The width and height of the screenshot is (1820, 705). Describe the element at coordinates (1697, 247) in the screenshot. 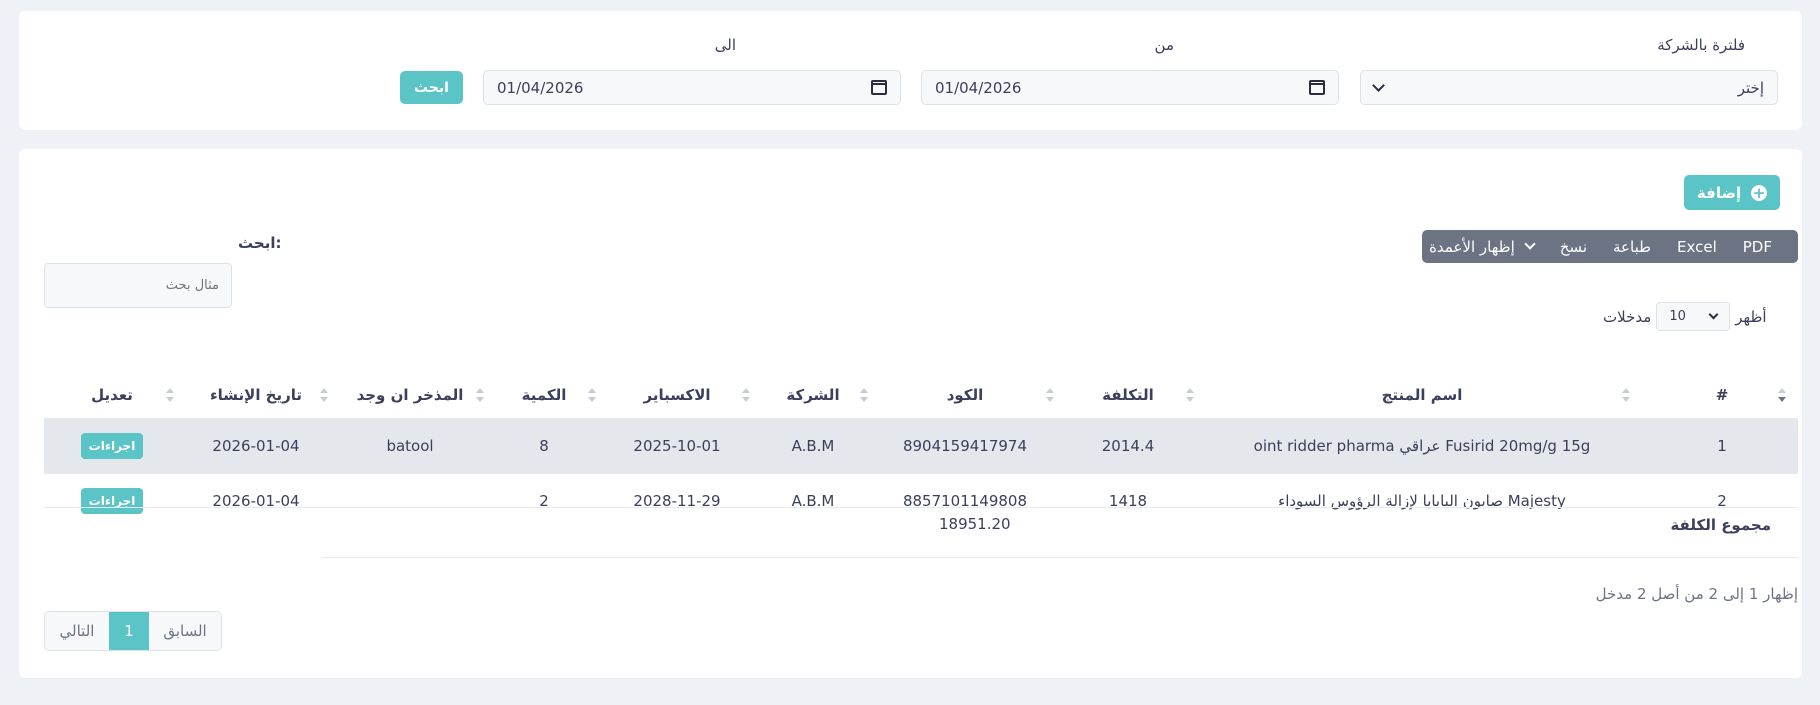

I see `excel-button: Excel` at that location.